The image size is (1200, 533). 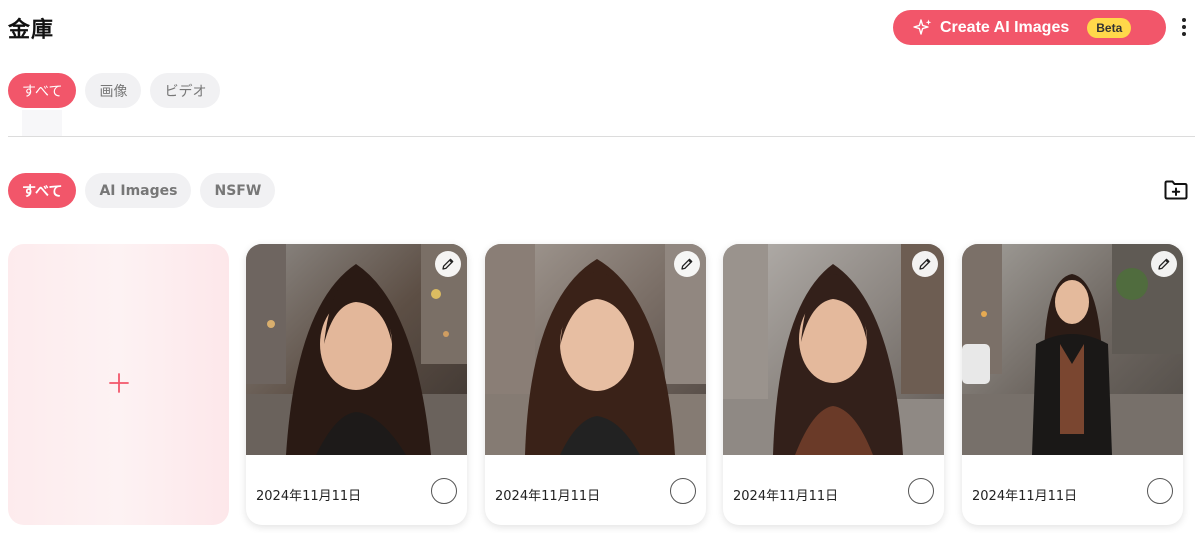 I want to click on plus-icon, so click(x=119, y=384).